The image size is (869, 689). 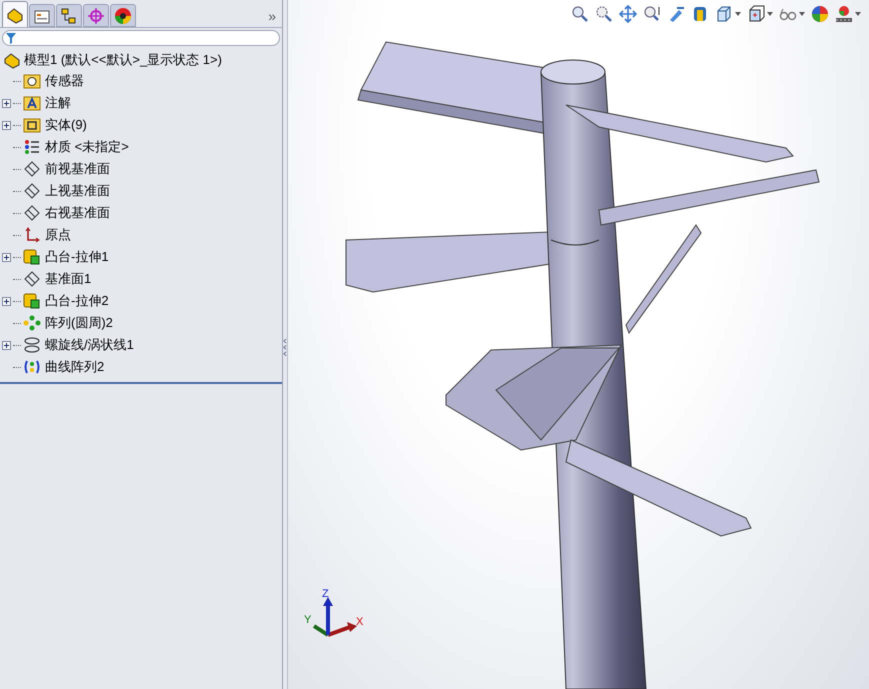 What do you see at coordinates (32, 147) in the screenshot?
I see `material-icon` at bounding box center [32, 147].